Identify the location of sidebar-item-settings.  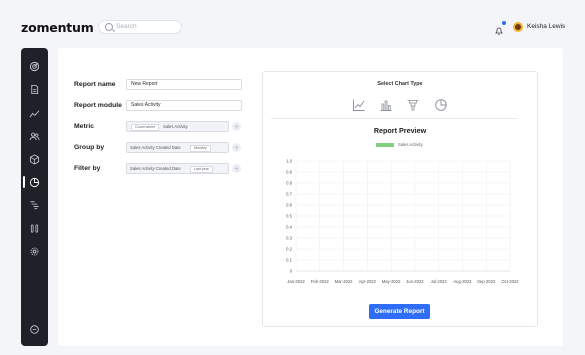
(34, 251).